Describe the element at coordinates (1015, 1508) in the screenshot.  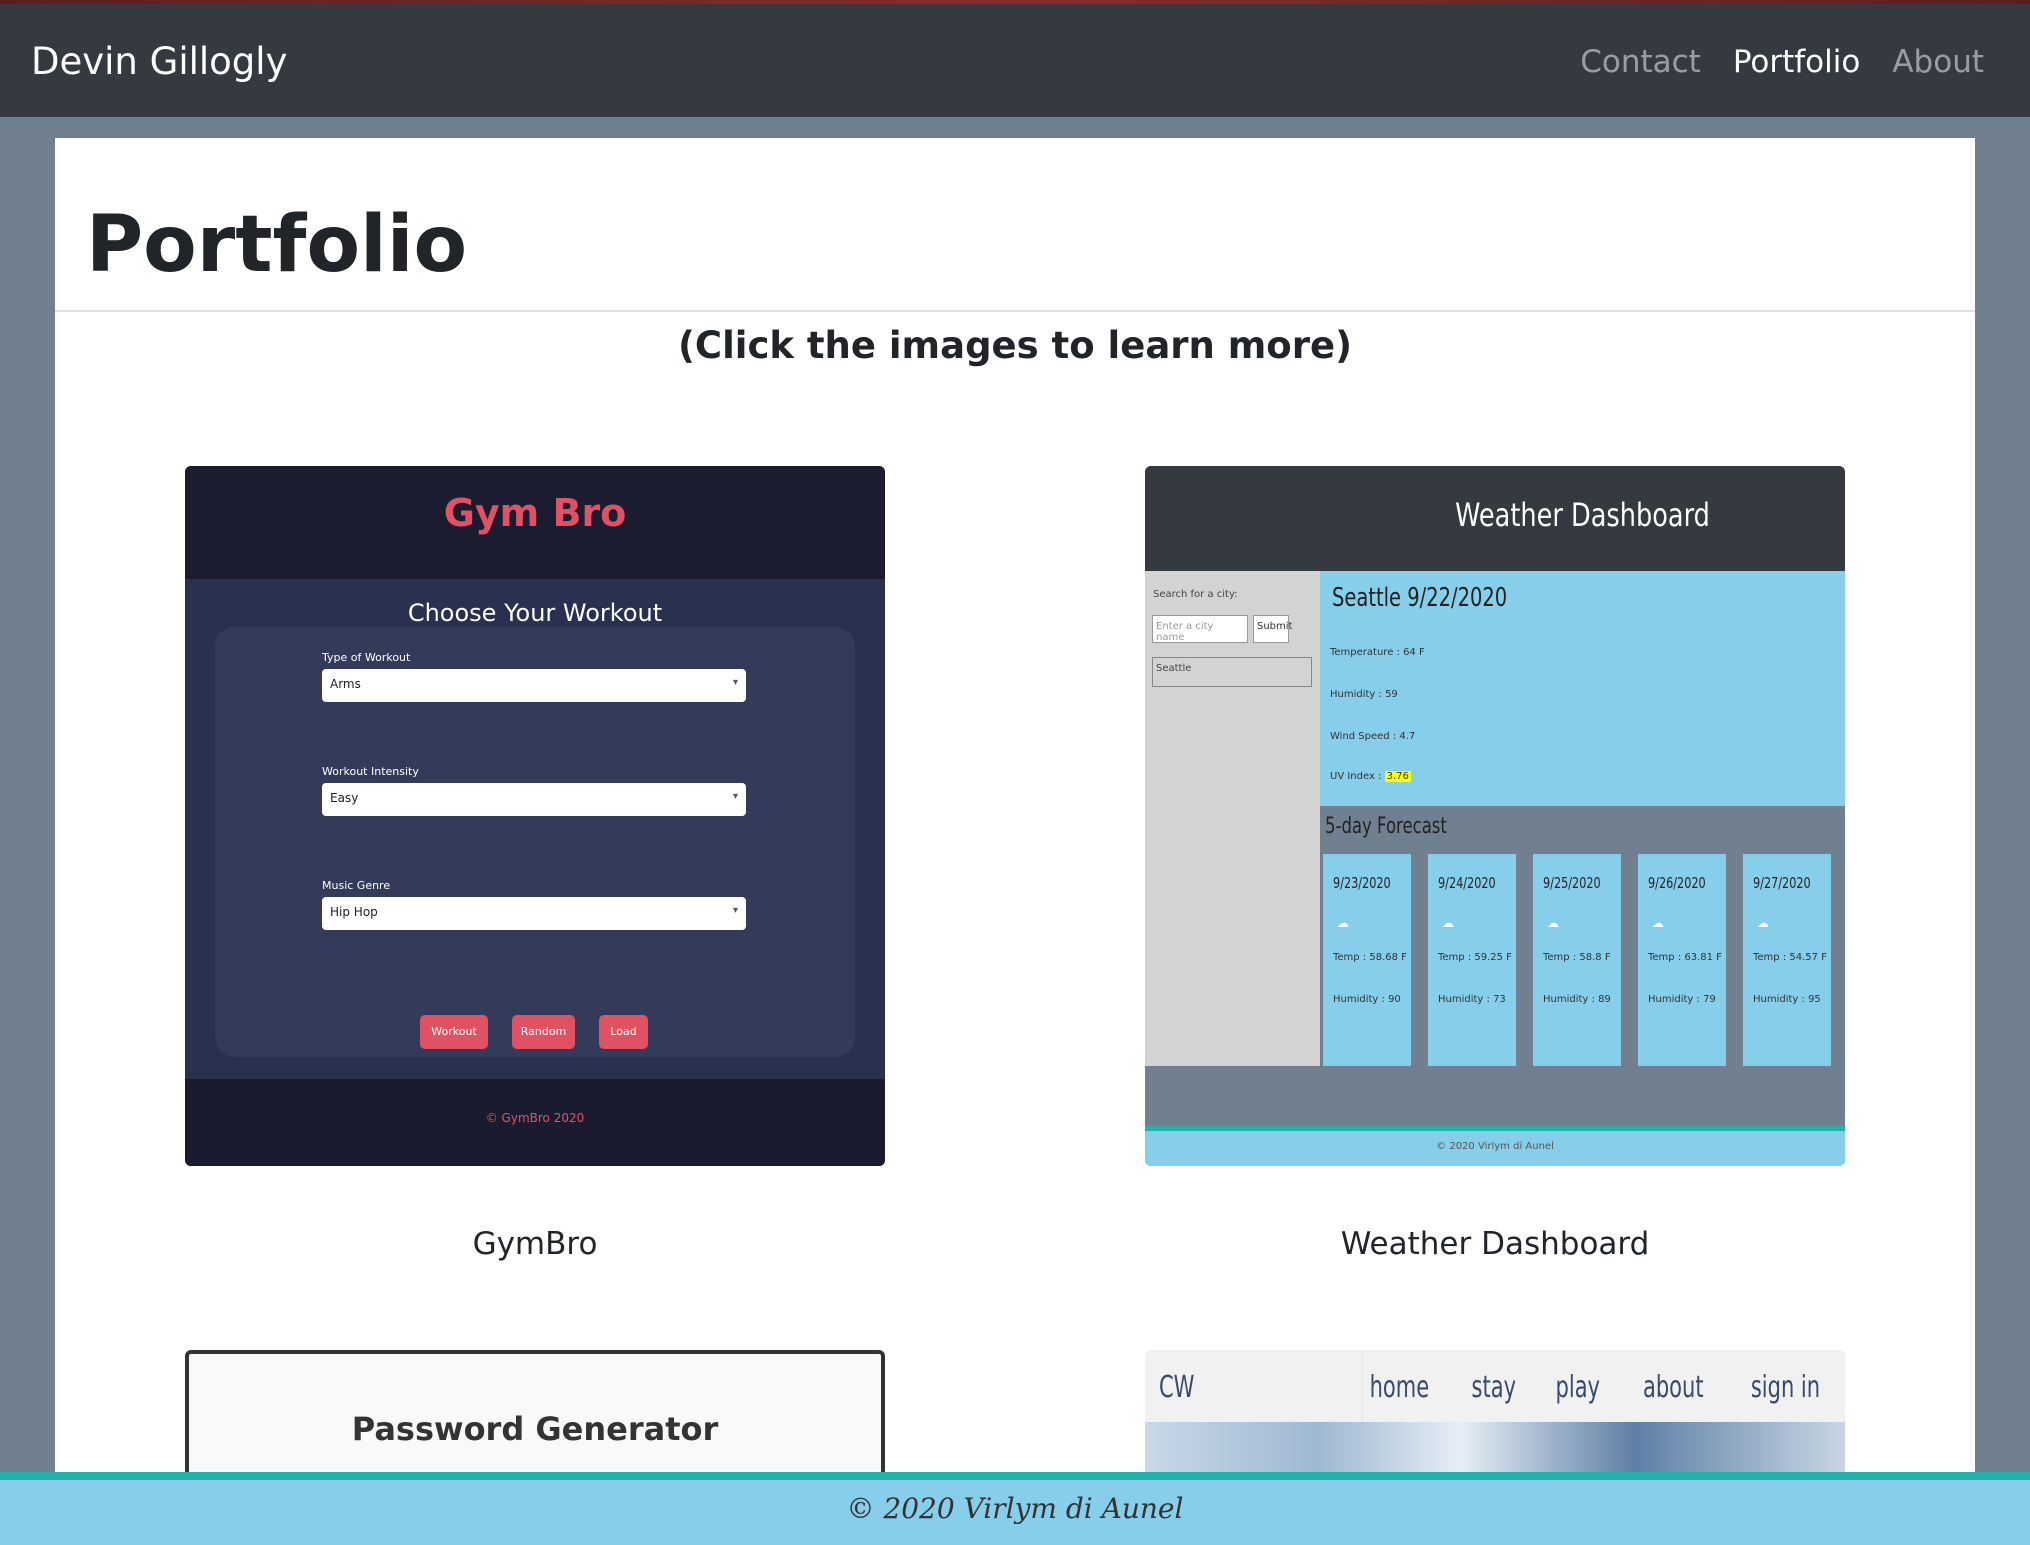
I see `footer-copyright: © 2020 Virlym di Aunel` at that location.